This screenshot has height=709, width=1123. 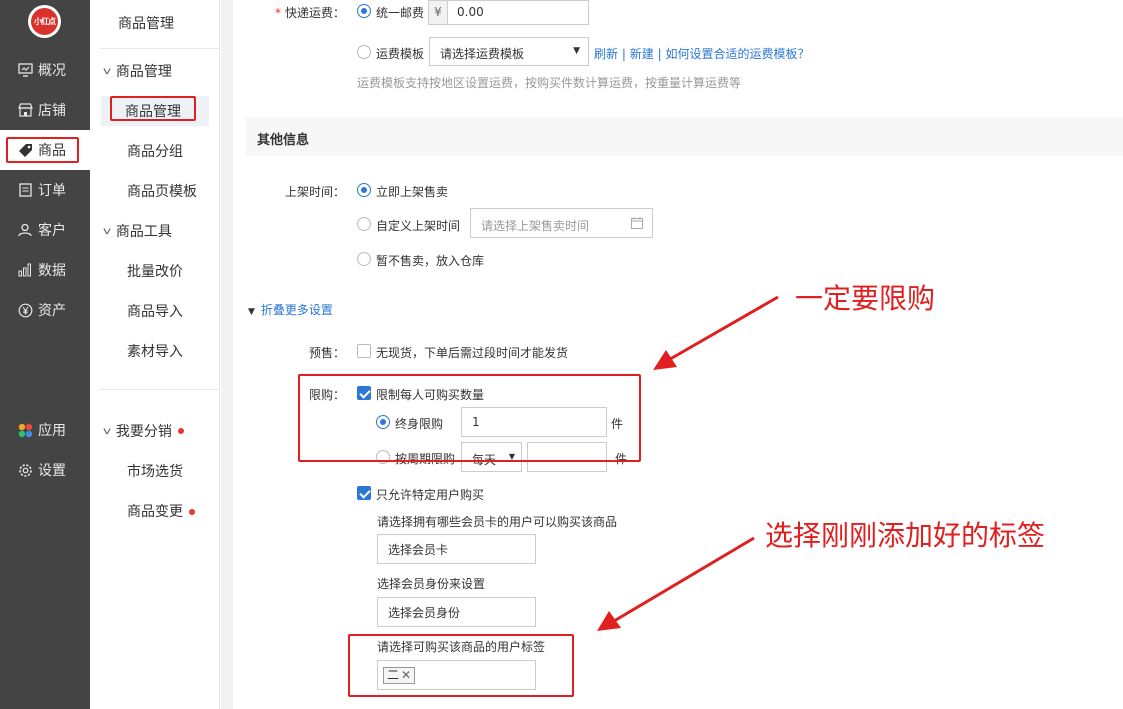 I want to click on nav-label: 应用, so click(x=52, y=431).